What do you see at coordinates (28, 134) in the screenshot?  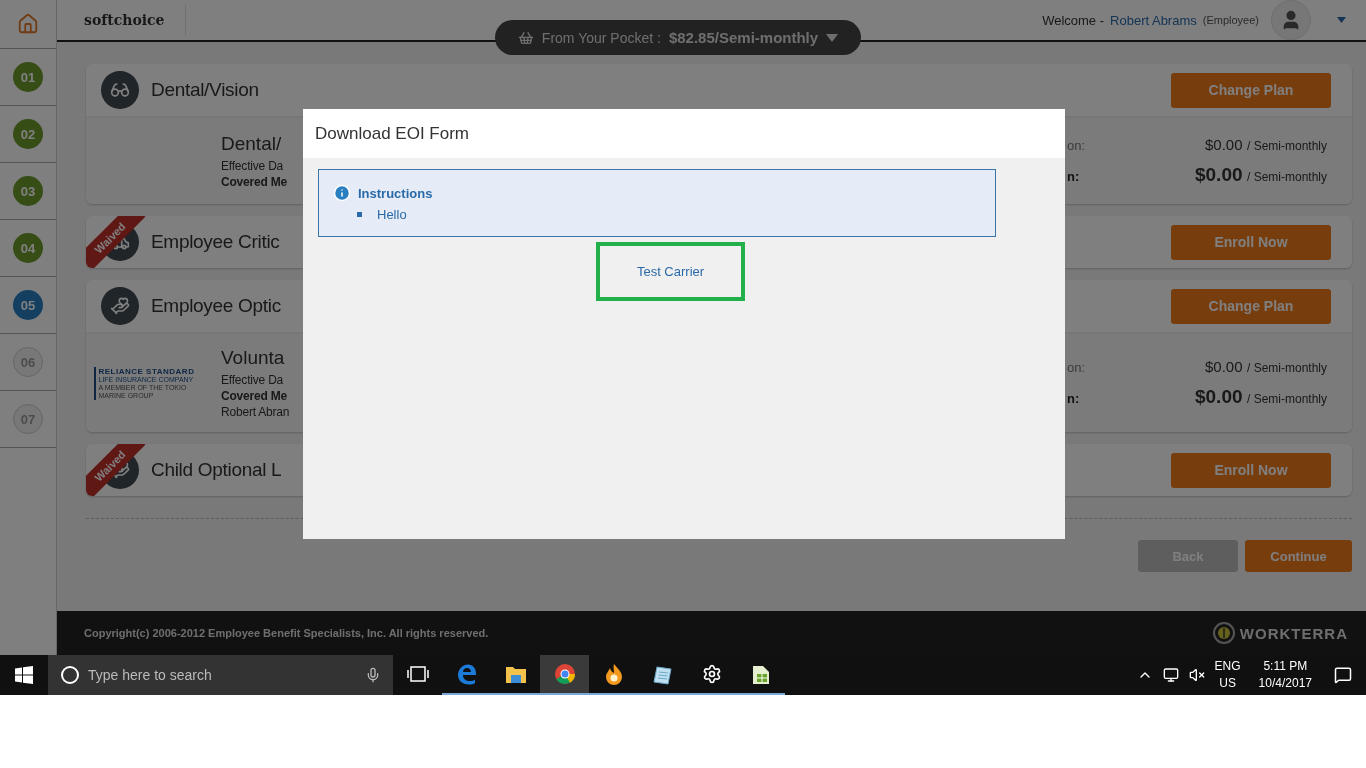 I see `step-number: 02` at bounding box center [28, 134].